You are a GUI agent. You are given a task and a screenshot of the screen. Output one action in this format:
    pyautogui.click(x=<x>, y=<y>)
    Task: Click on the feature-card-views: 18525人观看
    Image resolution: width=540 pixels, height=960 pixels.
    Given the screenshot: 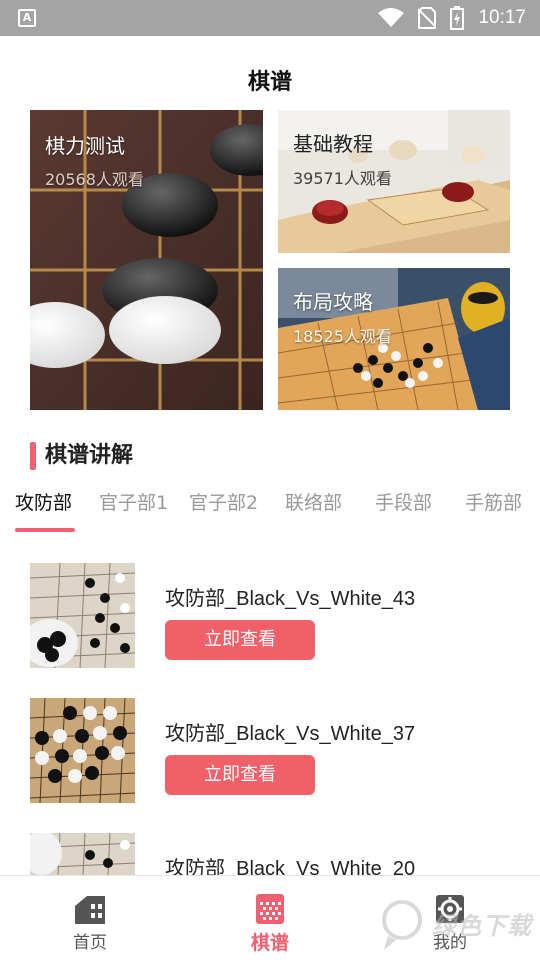 What is the action you would take?
    pyautogui.click(x=342, y=336)
    